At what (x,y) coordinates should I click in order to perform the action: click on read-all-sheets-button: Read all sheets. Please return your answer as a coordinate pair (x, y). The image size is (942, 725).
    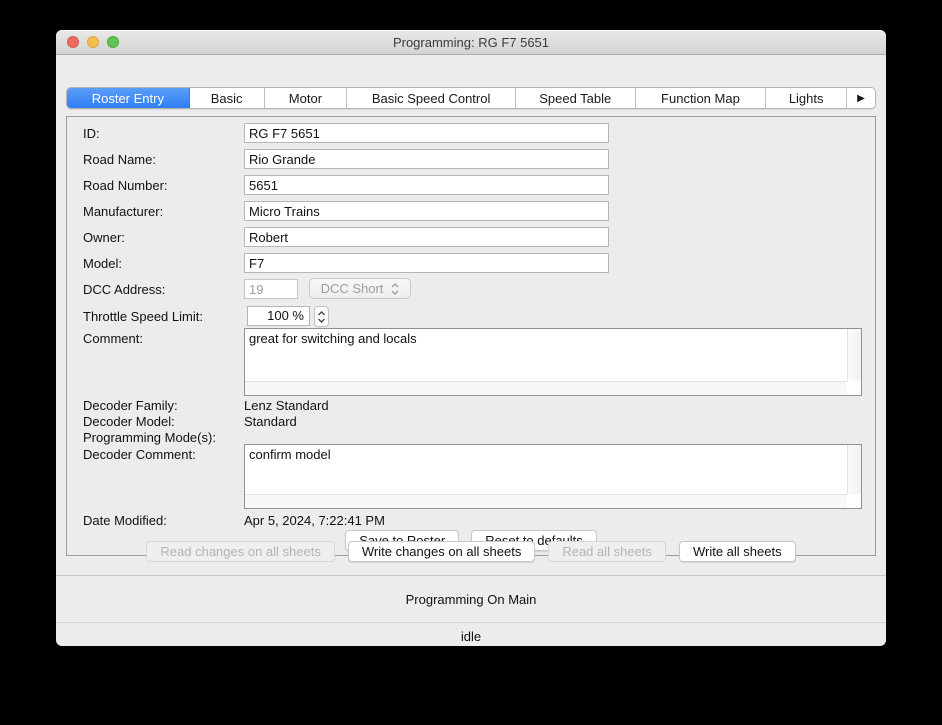
    Looking at the image, I should click on (607, 551).